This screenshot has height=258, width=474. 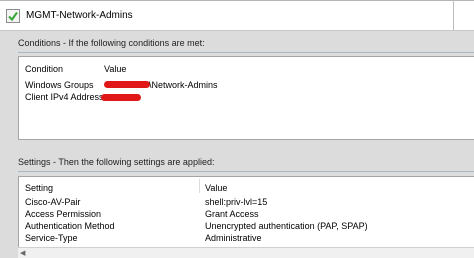 What do you see at coordinates (63, 214) in the screenshot?
I see `setting-name: Access Permission` at bounding box center [63, 214].